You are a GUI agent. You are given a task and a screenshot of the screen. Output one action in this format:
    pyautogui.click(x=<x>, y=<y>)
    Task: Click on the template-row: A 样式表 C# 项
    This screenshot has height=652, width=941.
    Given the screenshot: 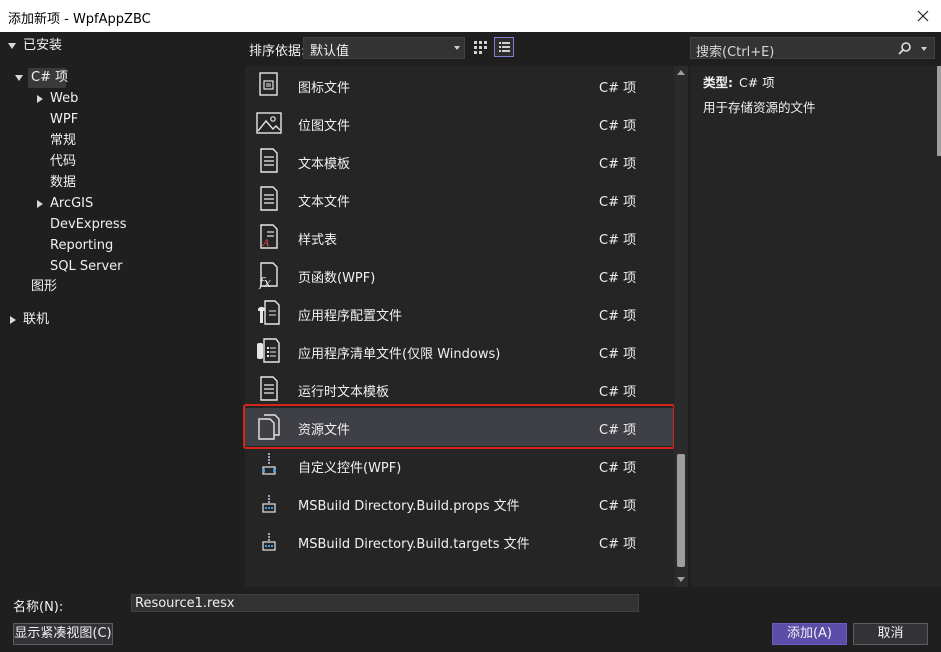 What is the action you would take?
    pyautogui.click(x=460, y=237)
    